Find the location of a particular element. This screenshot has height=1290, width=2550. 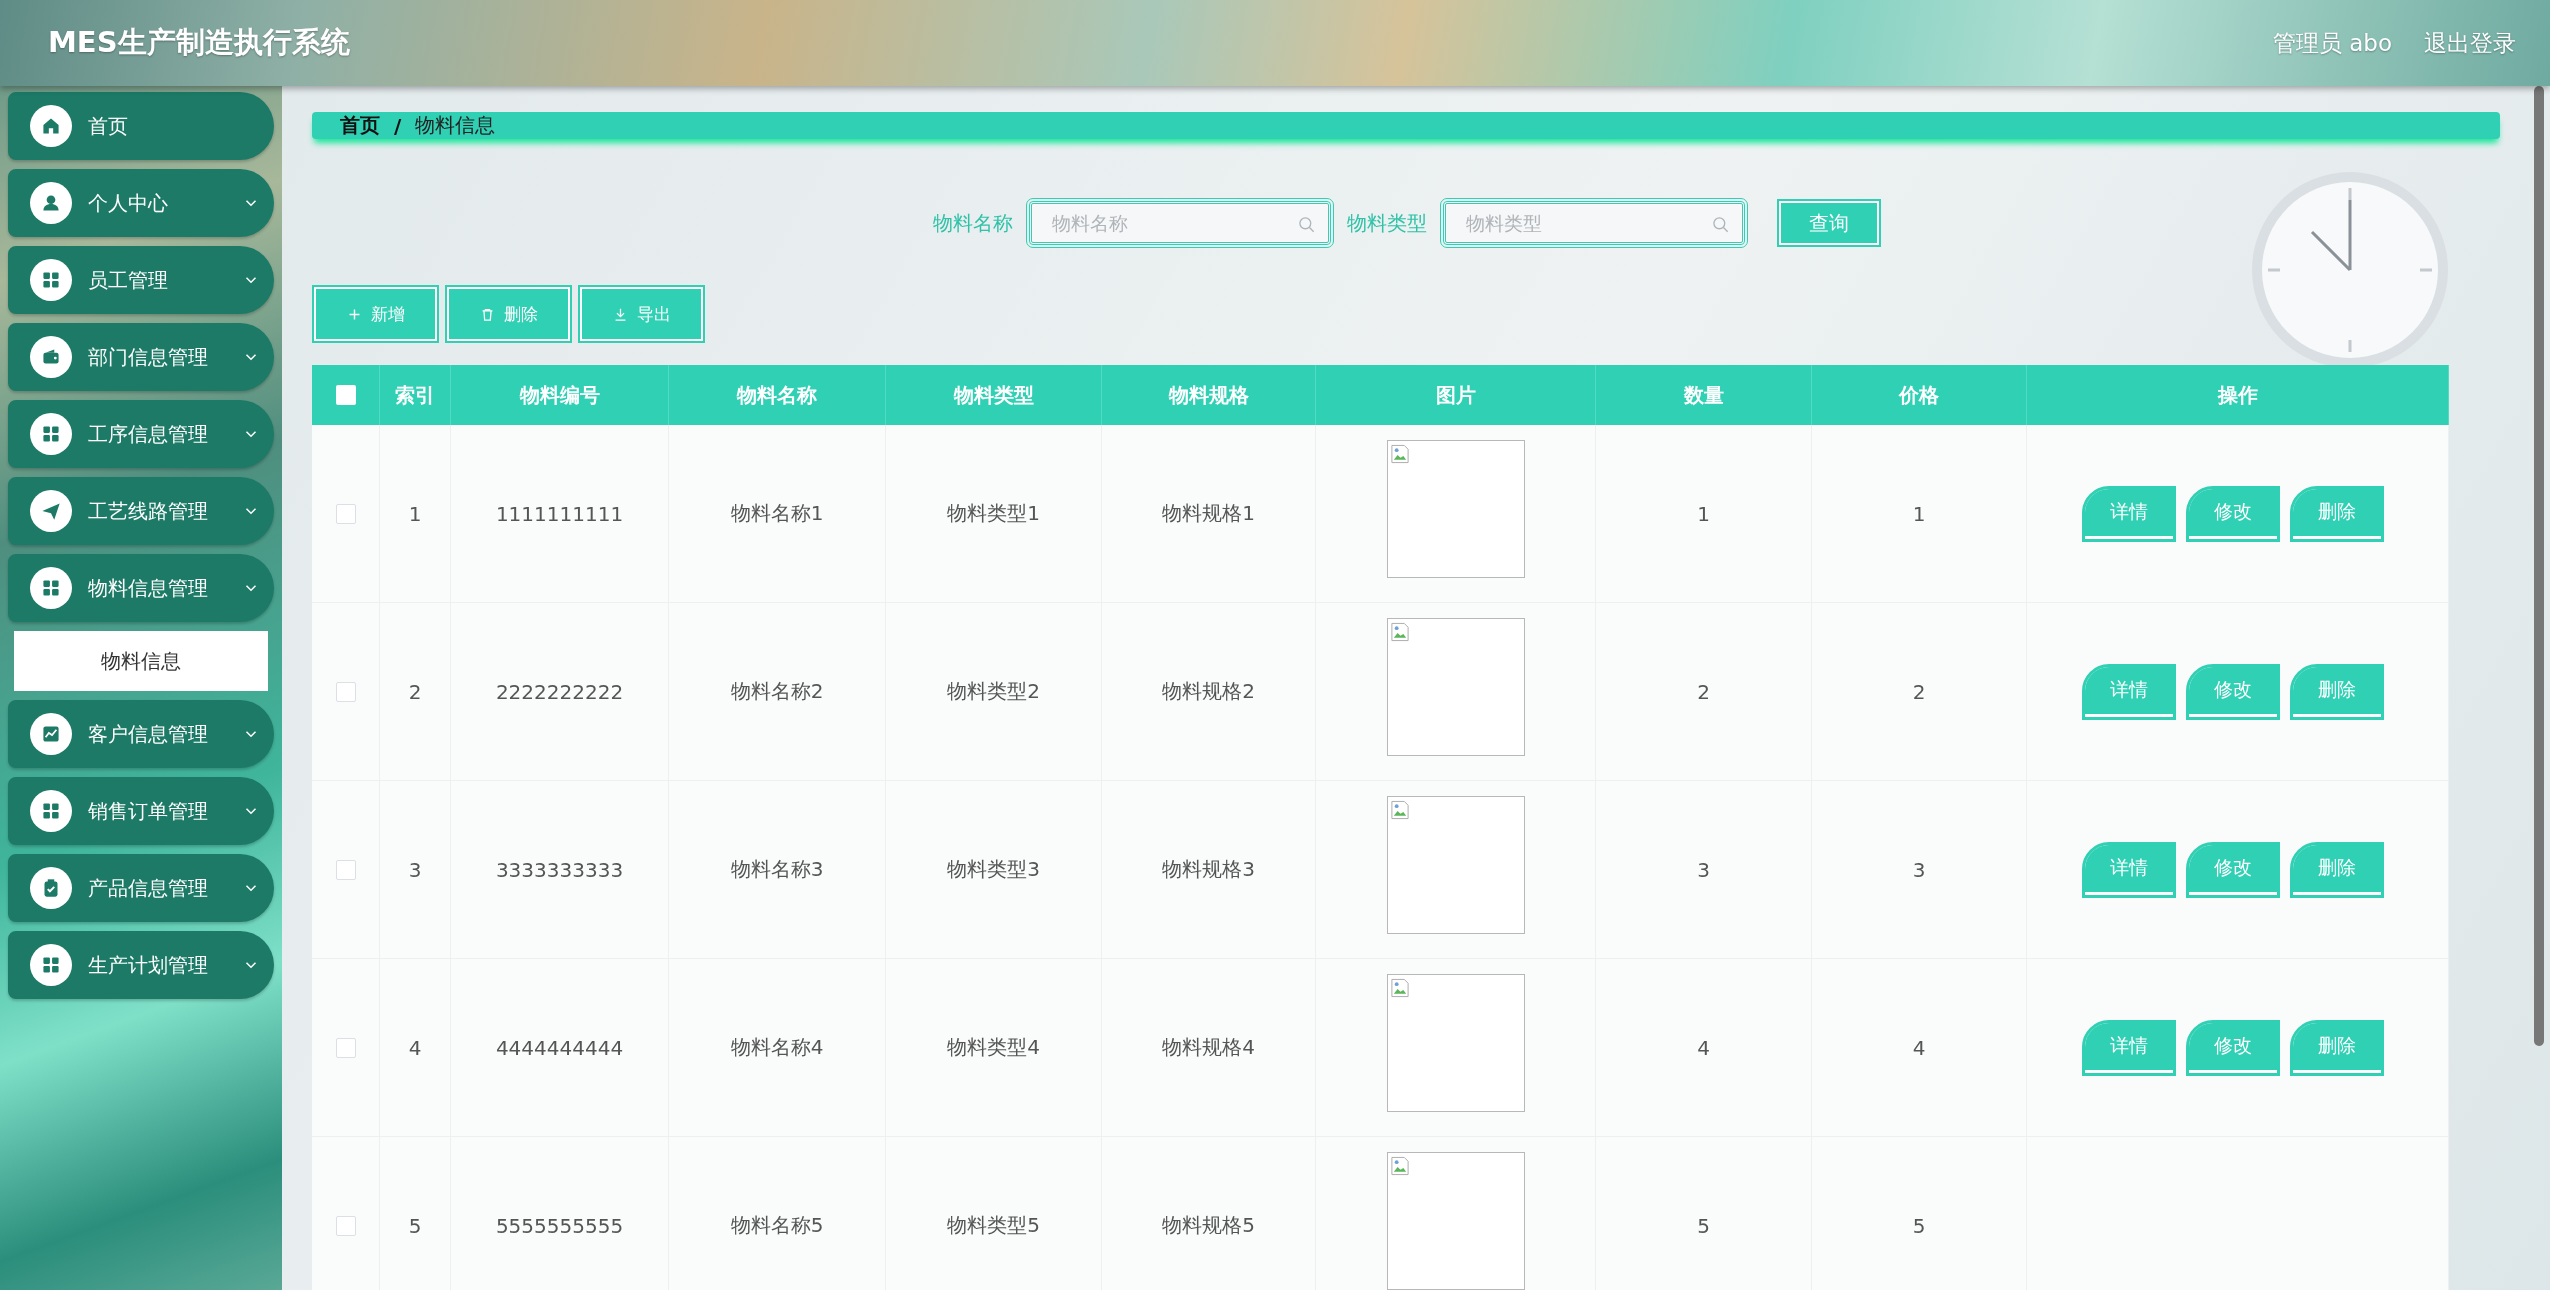

table-cell: 物料规格4 is located at coordinates (1208, 1047).